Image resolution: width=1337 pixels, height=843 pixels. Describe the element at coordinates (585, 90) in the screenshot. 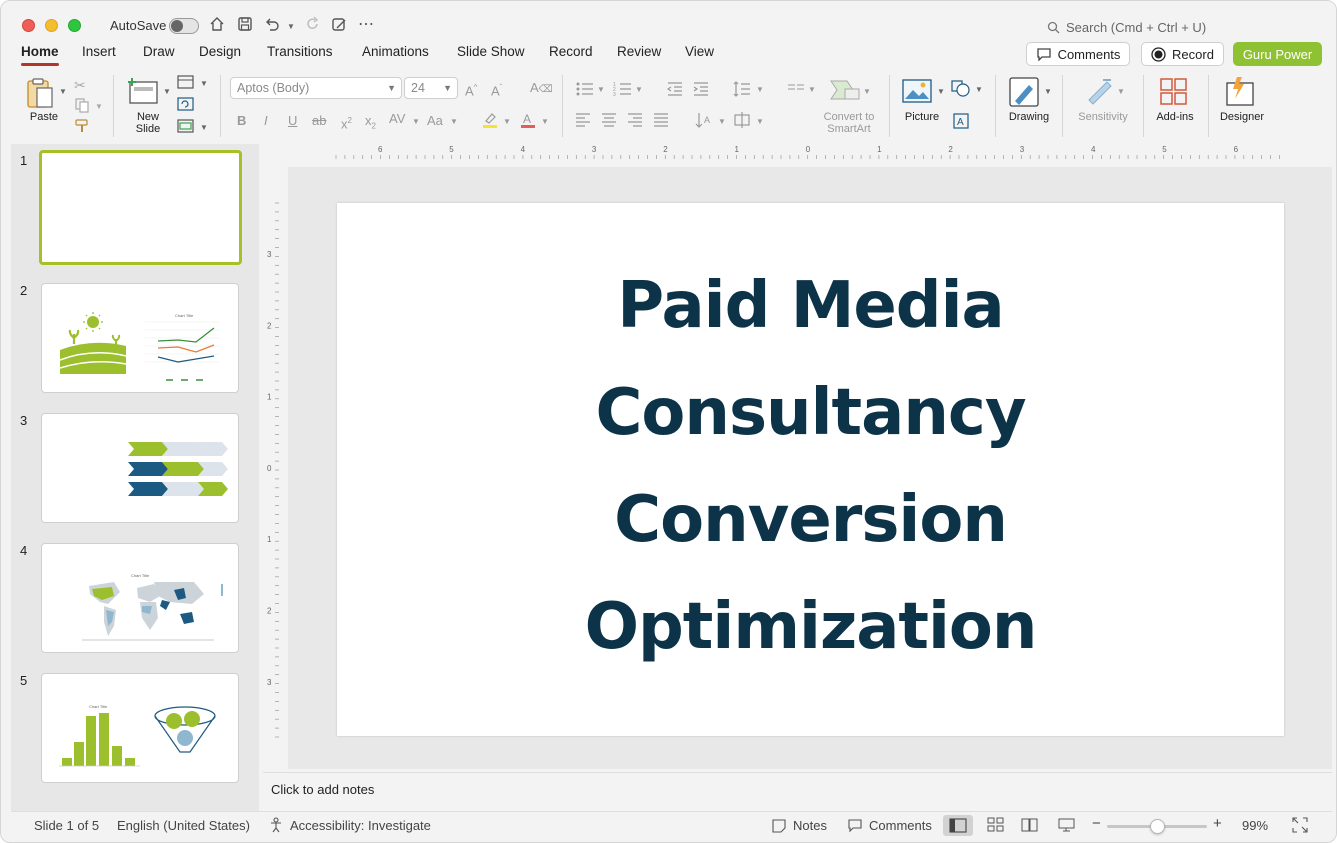

I see `bullets-icon` at that location.